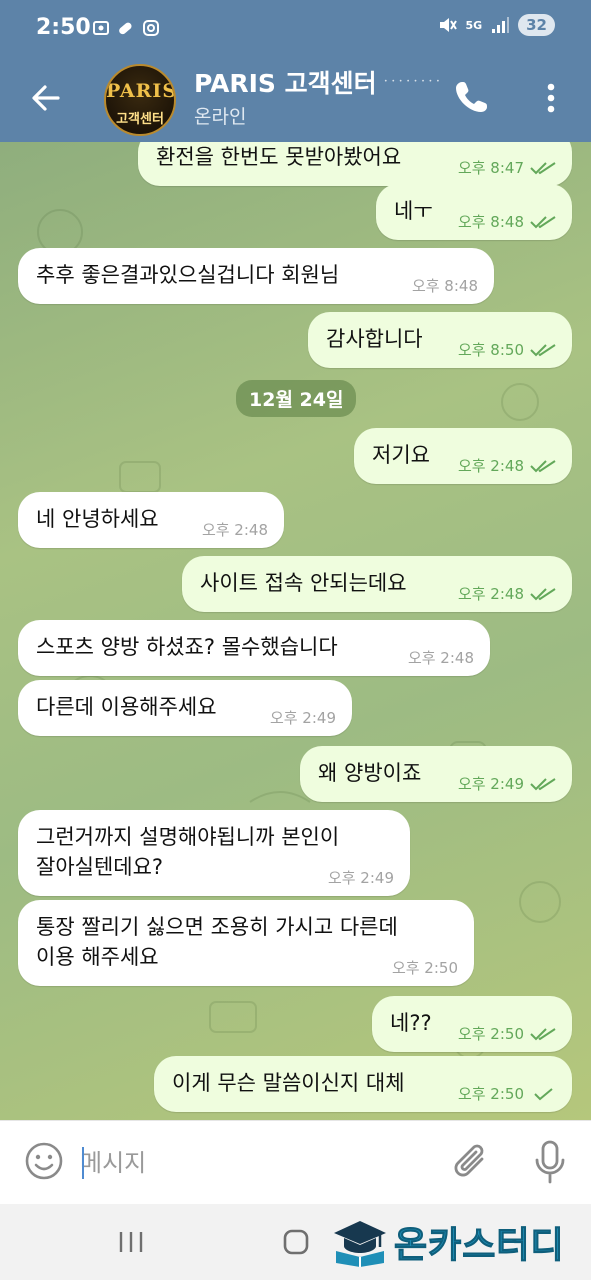 The image size is (591, 1280). I want to click on attach-icon, so click(472, 1163).